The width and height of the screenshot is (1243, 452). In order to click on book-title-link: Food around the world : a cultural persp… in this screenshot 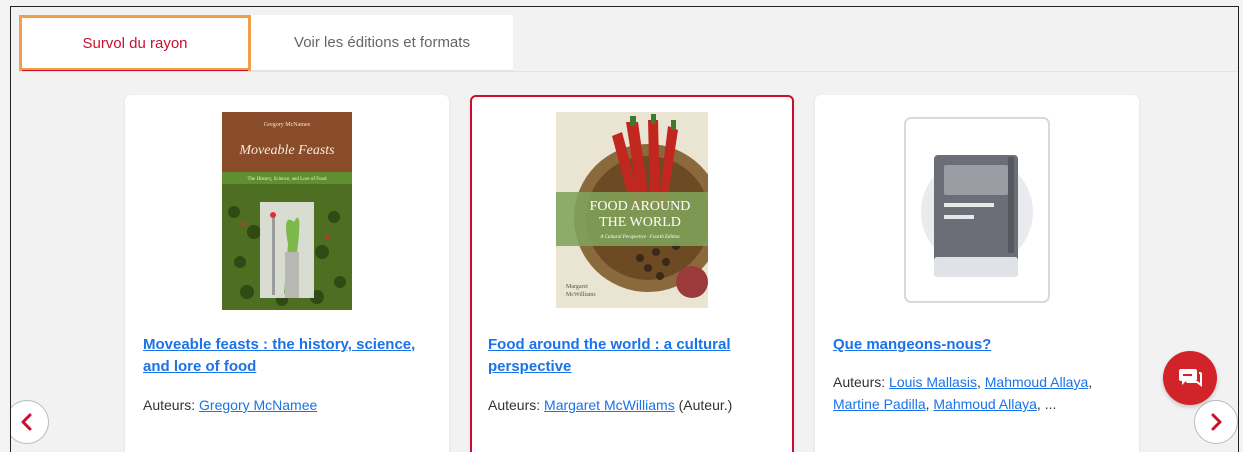, I will do `click(633, 356)`.